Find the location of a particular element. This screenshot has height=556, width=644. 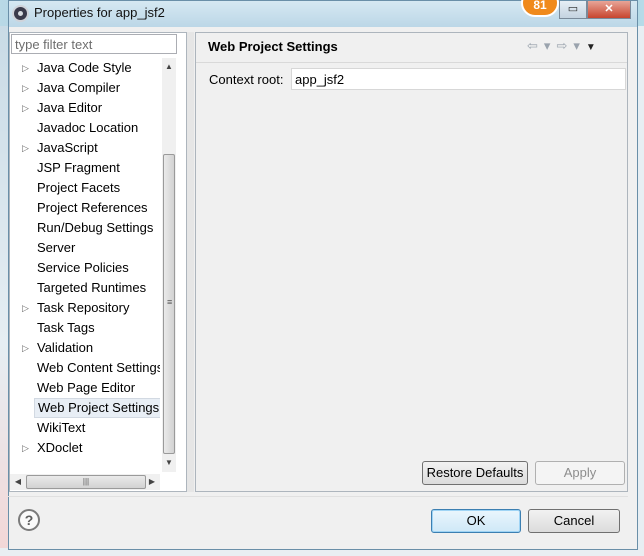

horizontal-scroll-thumb: ||| is located at coordinates (86, 482).